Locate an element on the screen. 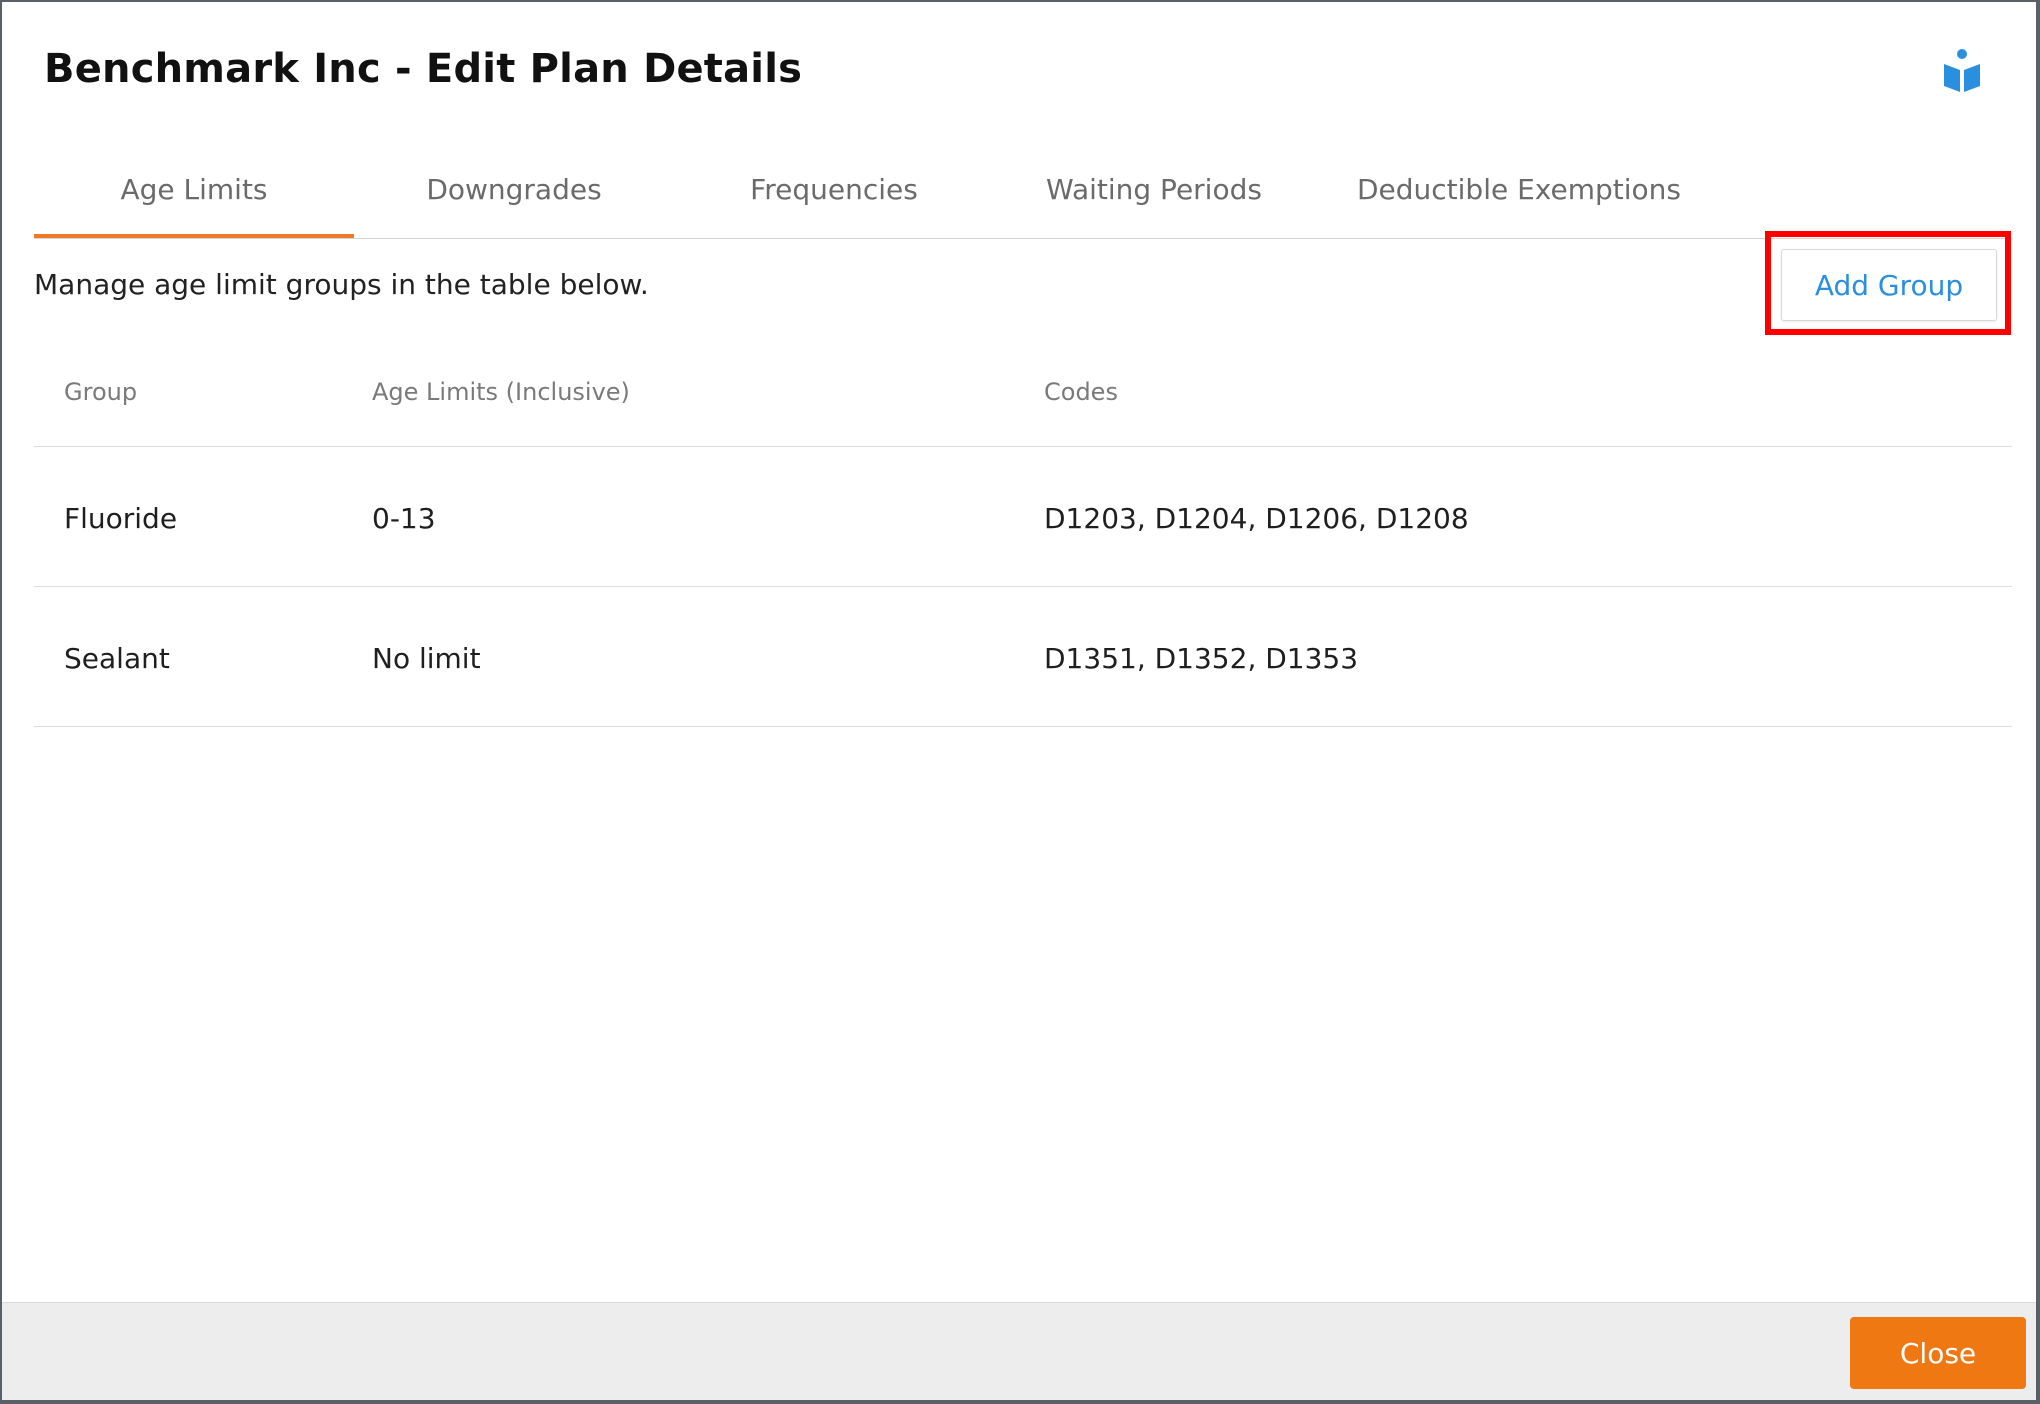  tab-frequencies: Frequencies is located at coordinates (834, 198).